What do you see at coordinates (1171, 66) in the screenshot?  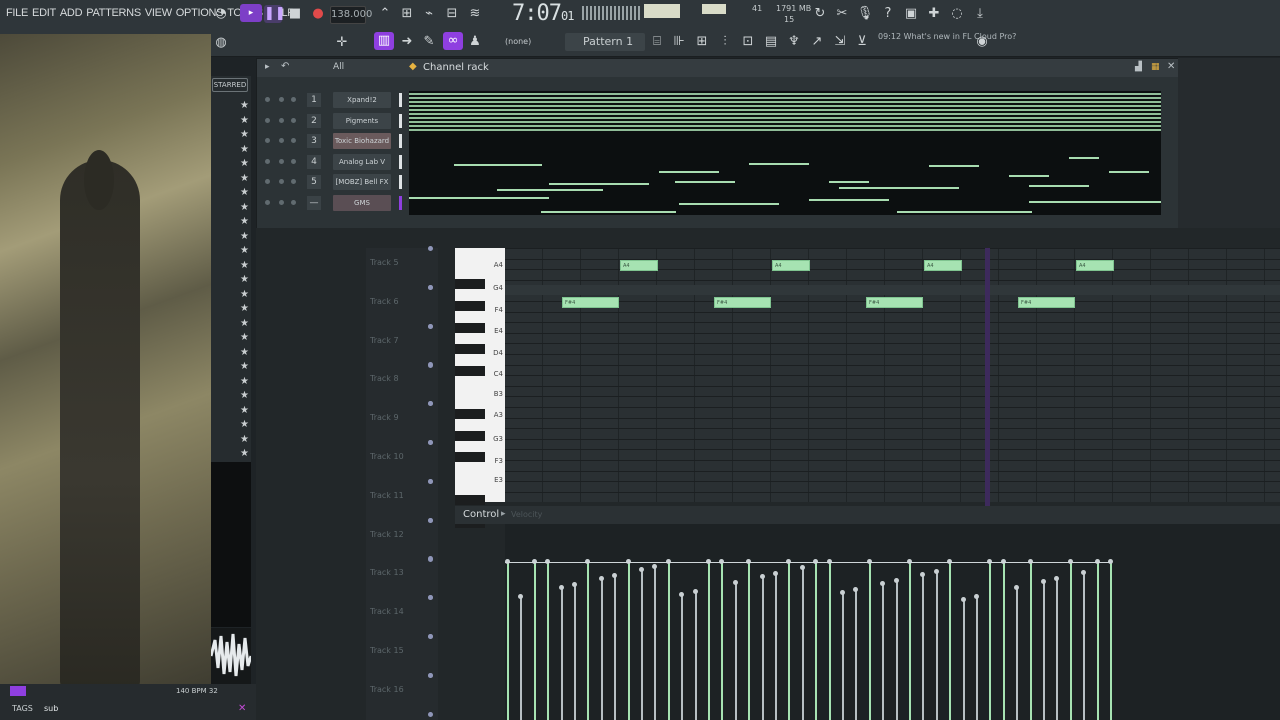 I see `rack-close-icon: ✕` at bounding box center [1171, 66].